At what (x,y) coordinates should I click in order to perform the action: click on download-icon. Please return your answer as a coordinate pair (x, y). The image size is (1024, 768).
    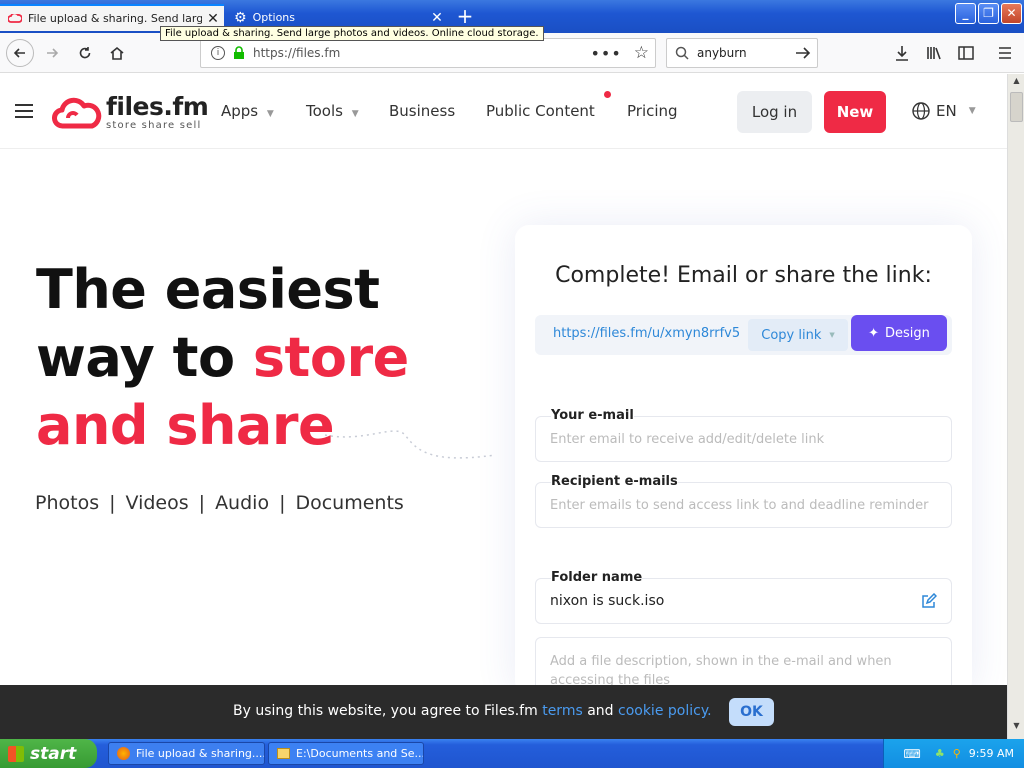
    Looking at the image, I should click on (902, 53).